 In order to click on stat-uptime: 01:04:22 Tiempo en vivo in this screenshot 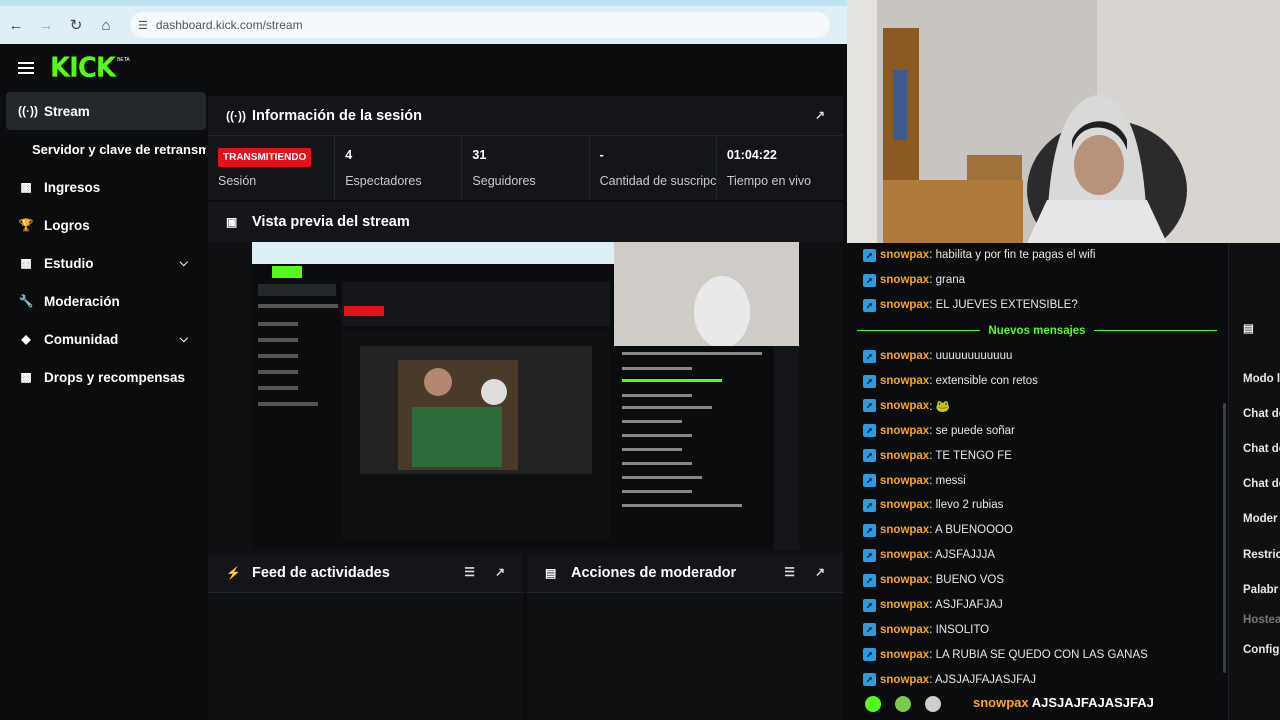, I will do `click(779, 168)`.